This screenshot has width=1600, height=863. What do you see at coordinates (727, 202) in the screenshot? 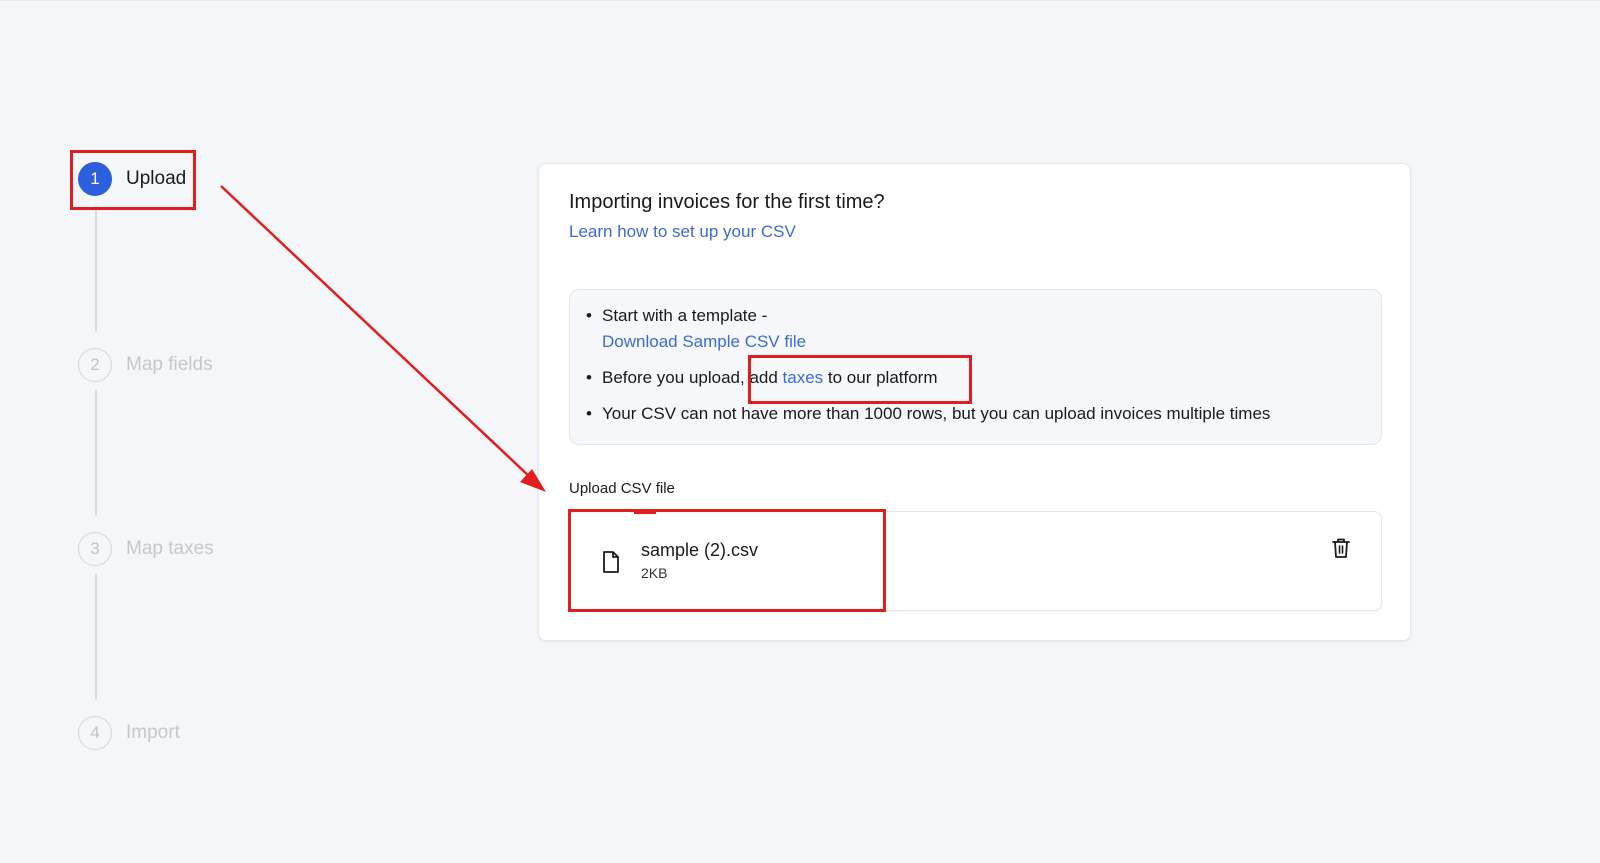
I see `card-title: Importing invoices for the first time?` at bounding box center [727, 202].